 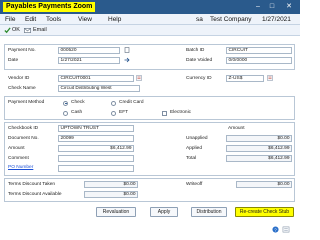 I want to click on arrow-right-icon, so click(x=127, y=60).